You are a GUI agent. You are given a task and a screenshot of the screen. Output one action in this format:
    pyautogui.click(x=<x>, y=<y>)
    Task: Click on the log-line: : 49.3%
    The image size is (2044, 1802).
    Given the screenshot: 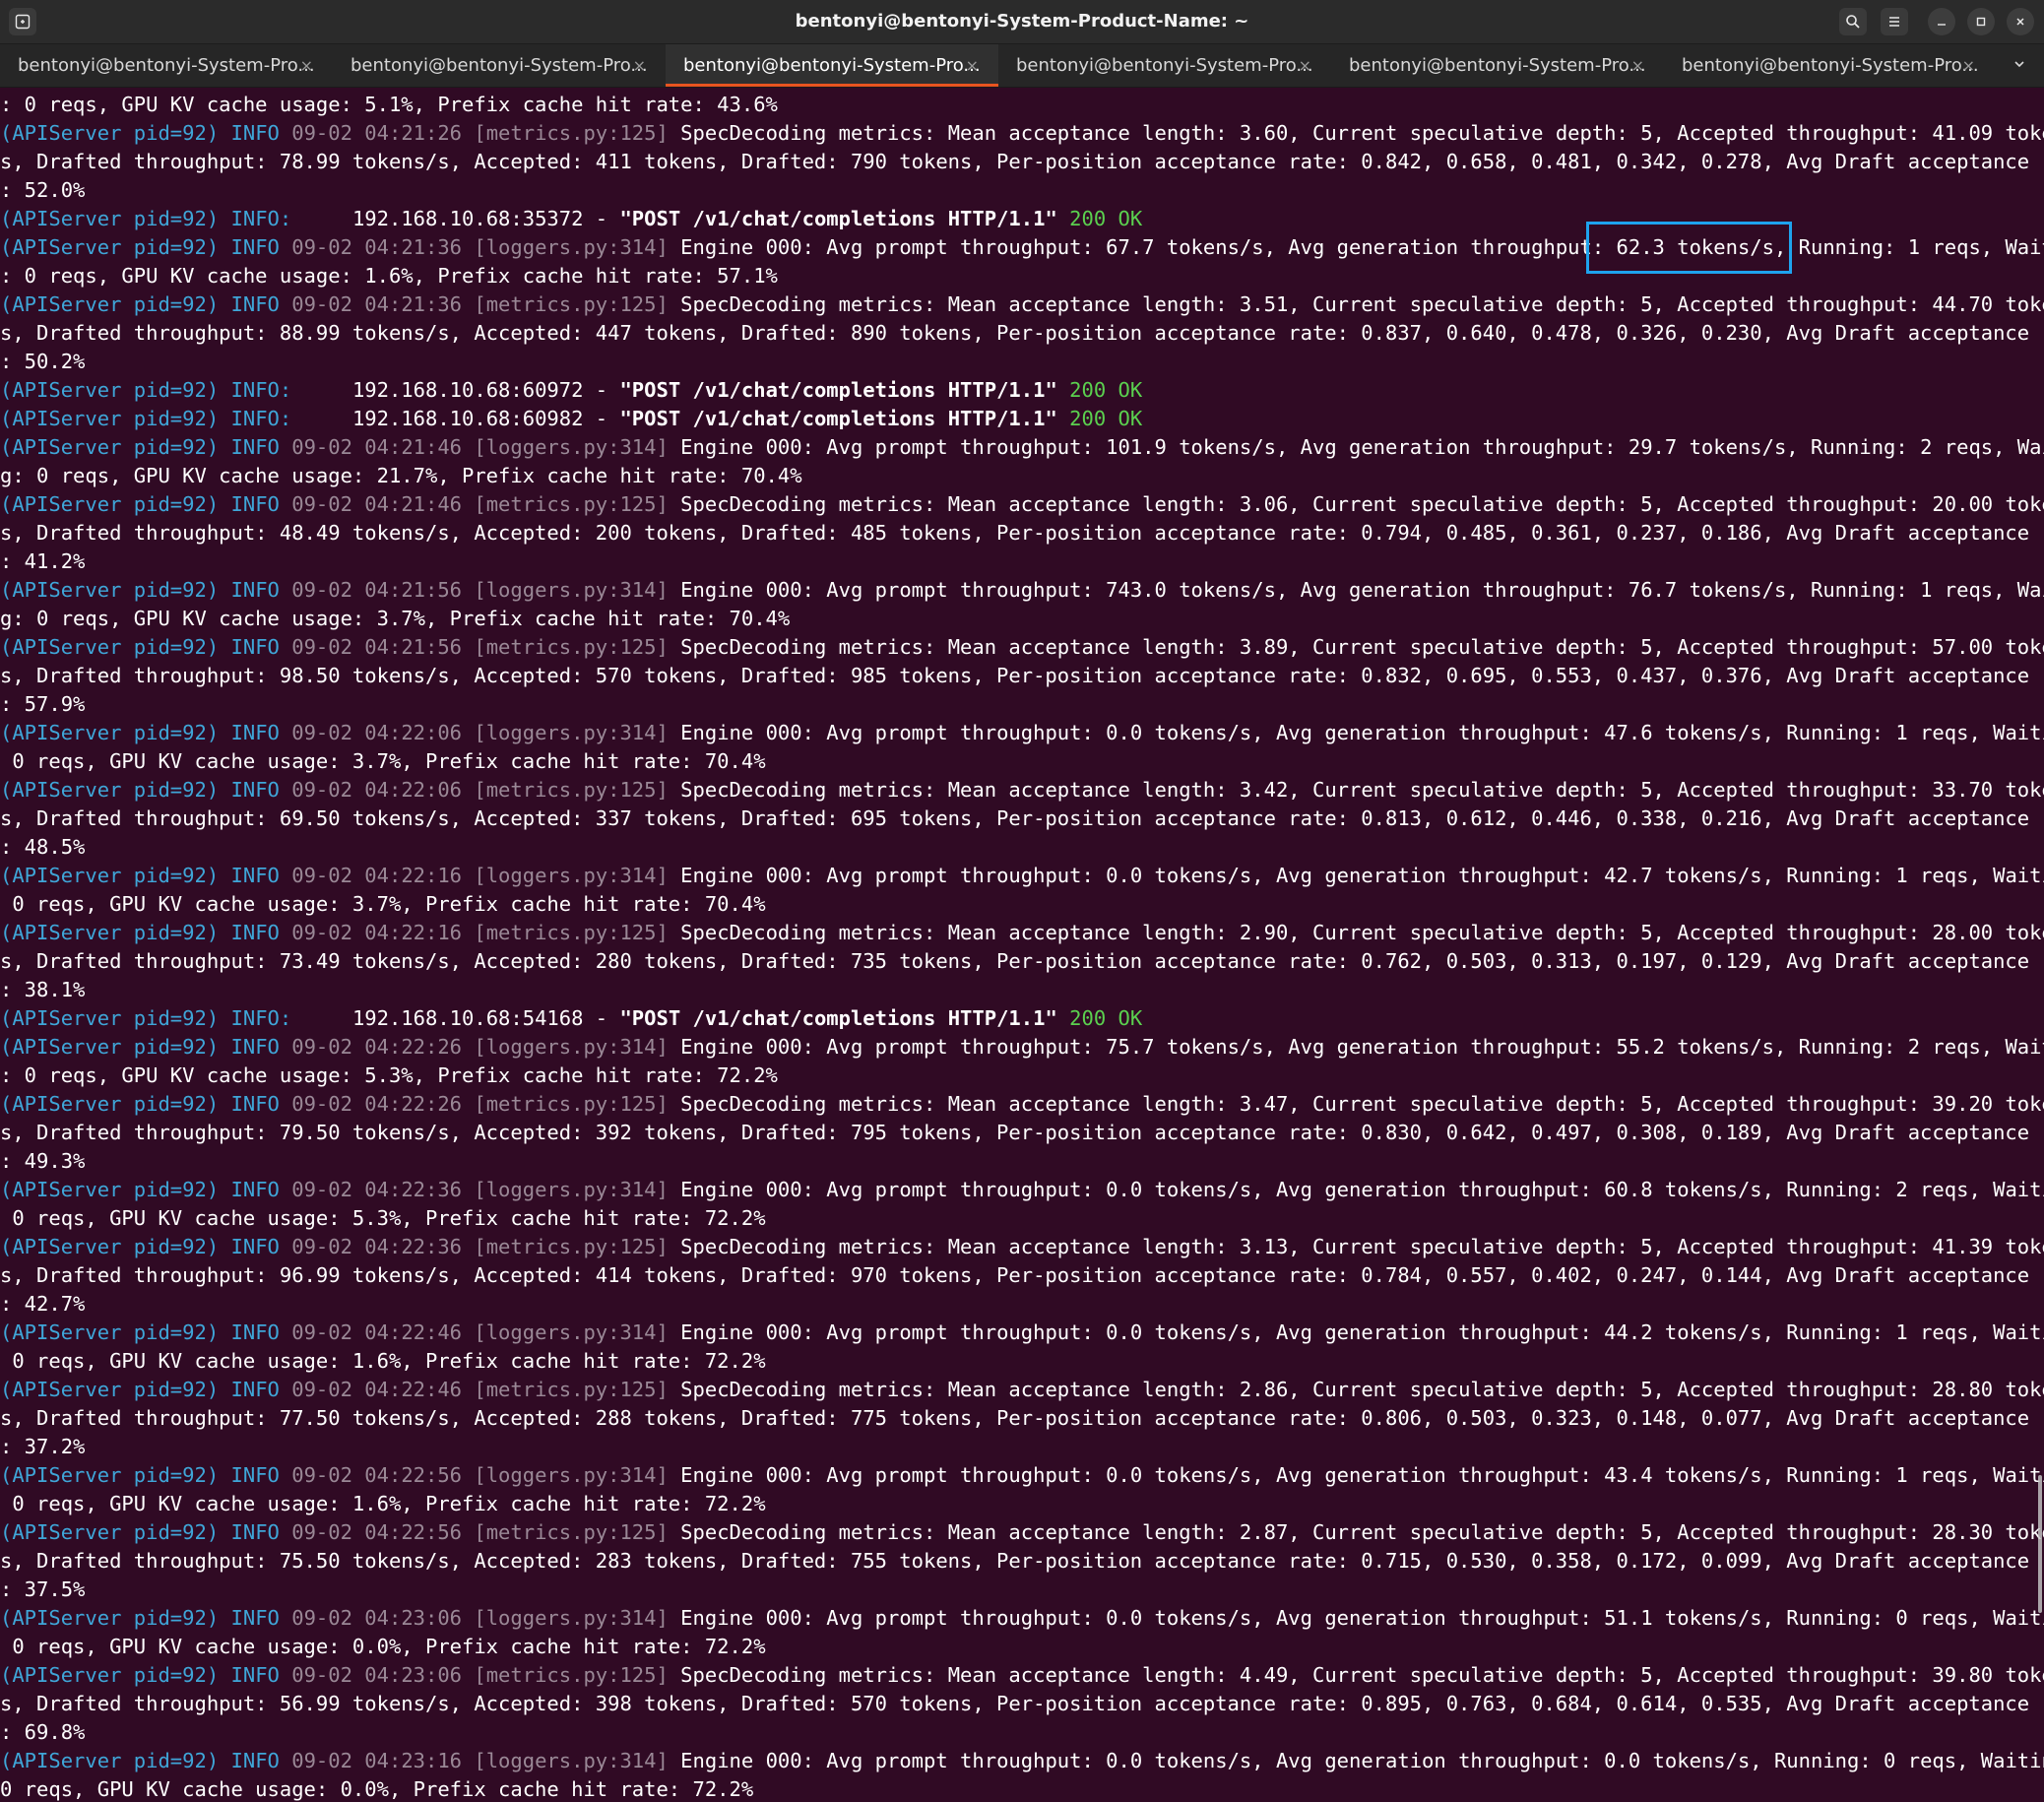 What is the action you would take?
    pyautogui.click(x=43, y=1161)
    